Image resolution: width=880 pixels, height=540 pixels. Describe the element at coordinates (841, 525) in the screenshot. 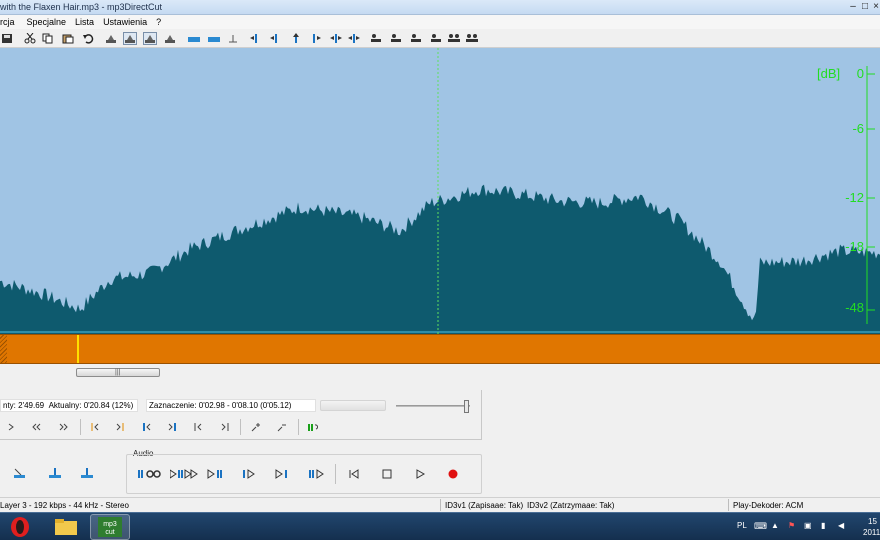

I see `speaker-icon: ◀` at that location.